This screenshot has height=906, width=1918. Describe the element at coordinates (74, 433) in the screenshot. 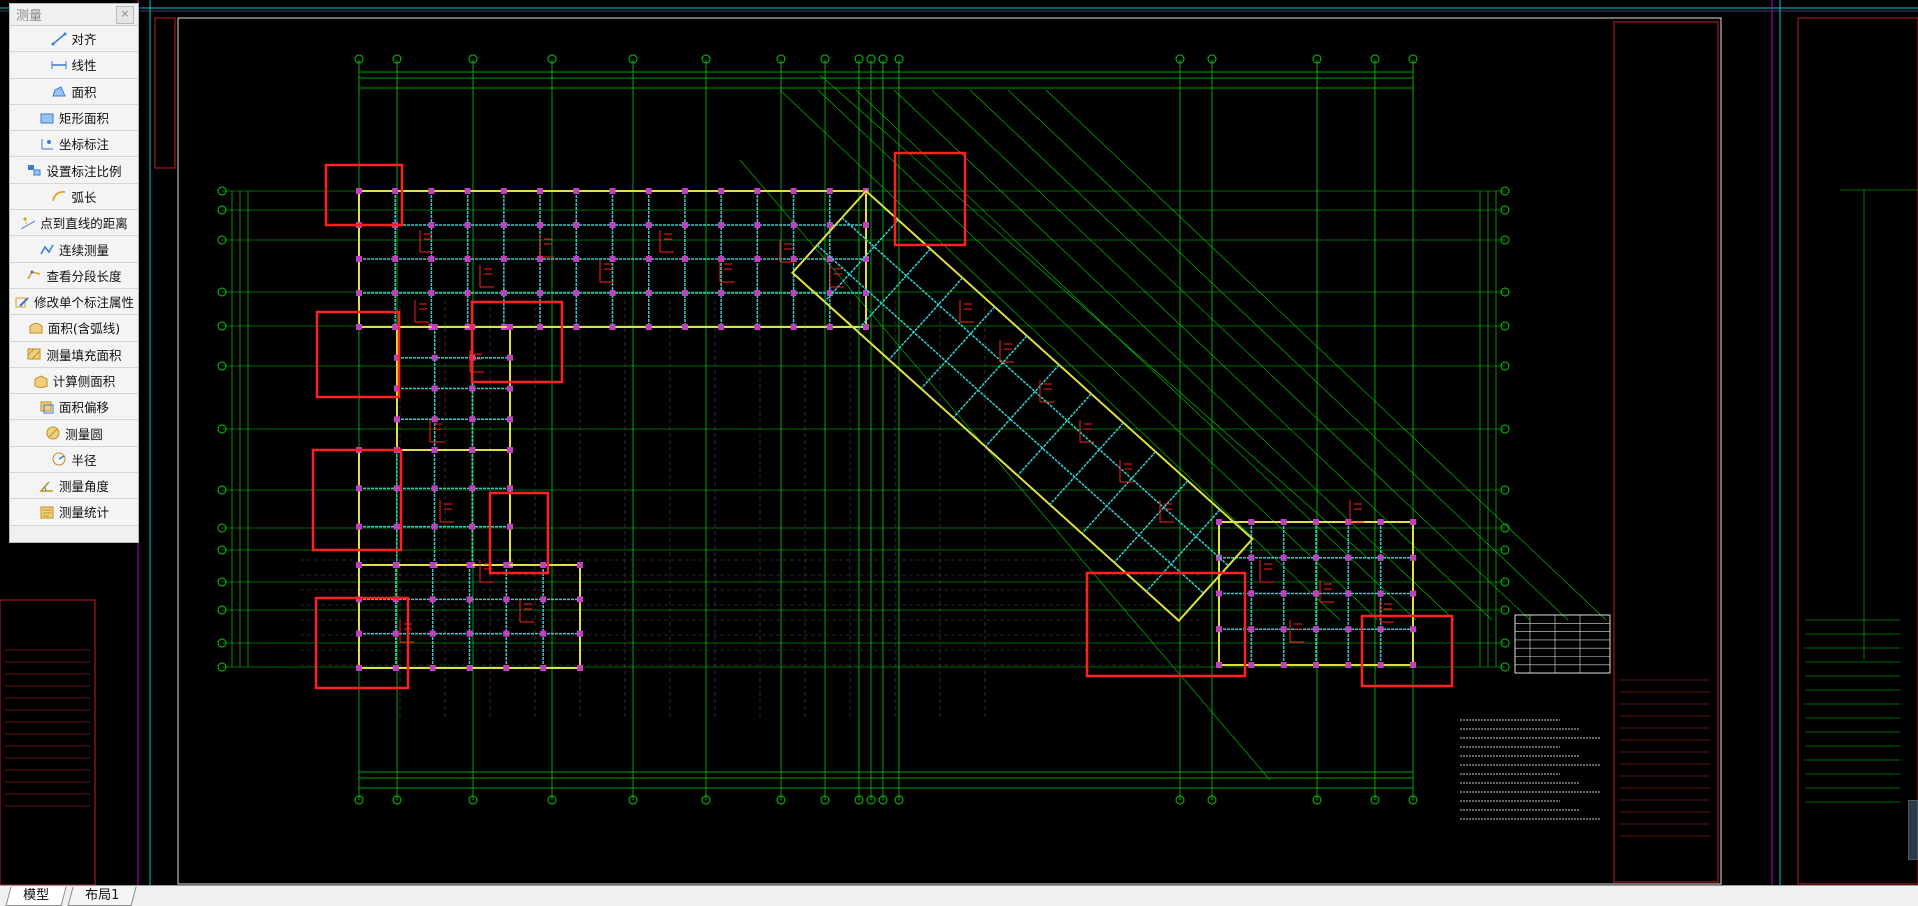

I see `tool-button-15: 测量圆` at that location.